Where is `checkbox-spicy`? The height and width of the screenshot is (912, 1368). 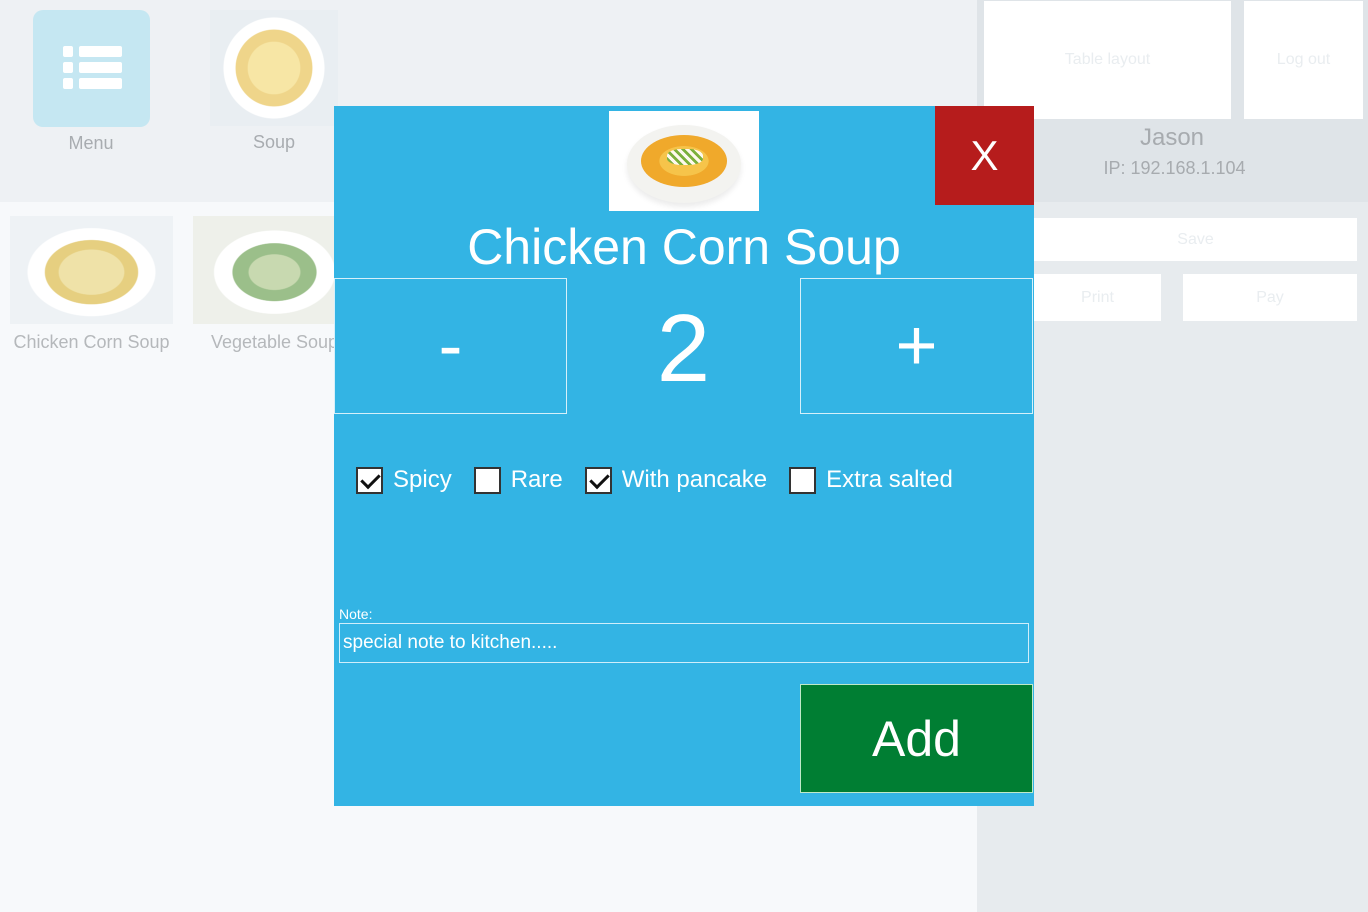
checkbox-spicy is located at coordinates (369, 480).